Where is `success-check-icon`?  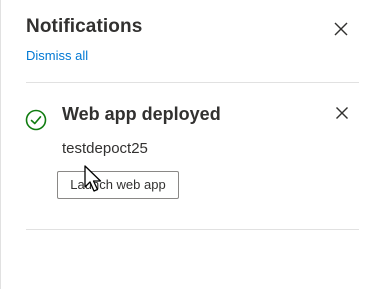
success-check-icon is located at coordinates (36, 120).